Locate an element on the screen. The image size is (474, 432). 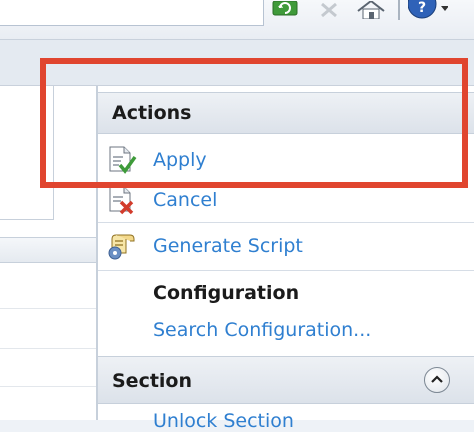
actions-header: Actions is located at coordinates (286, 113).